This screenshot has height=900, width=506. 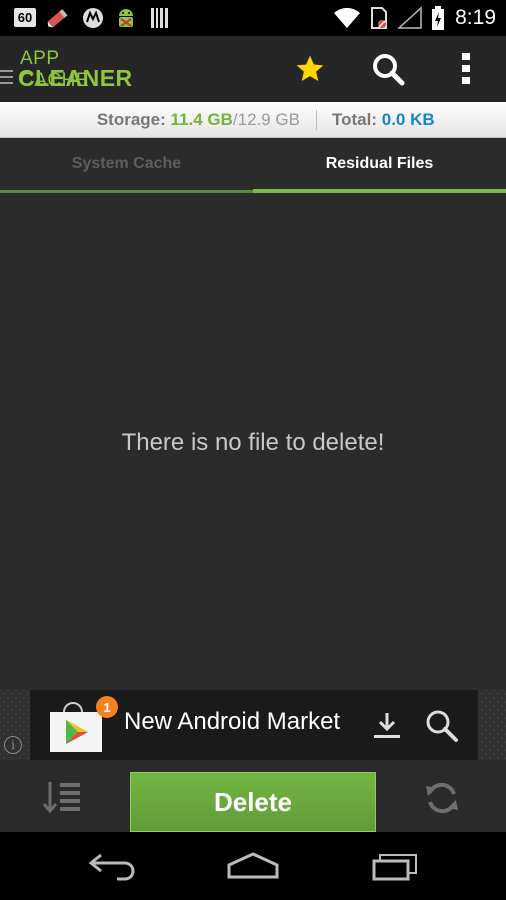 I want to click on system-nav-bar, so click(x=253, y=866).